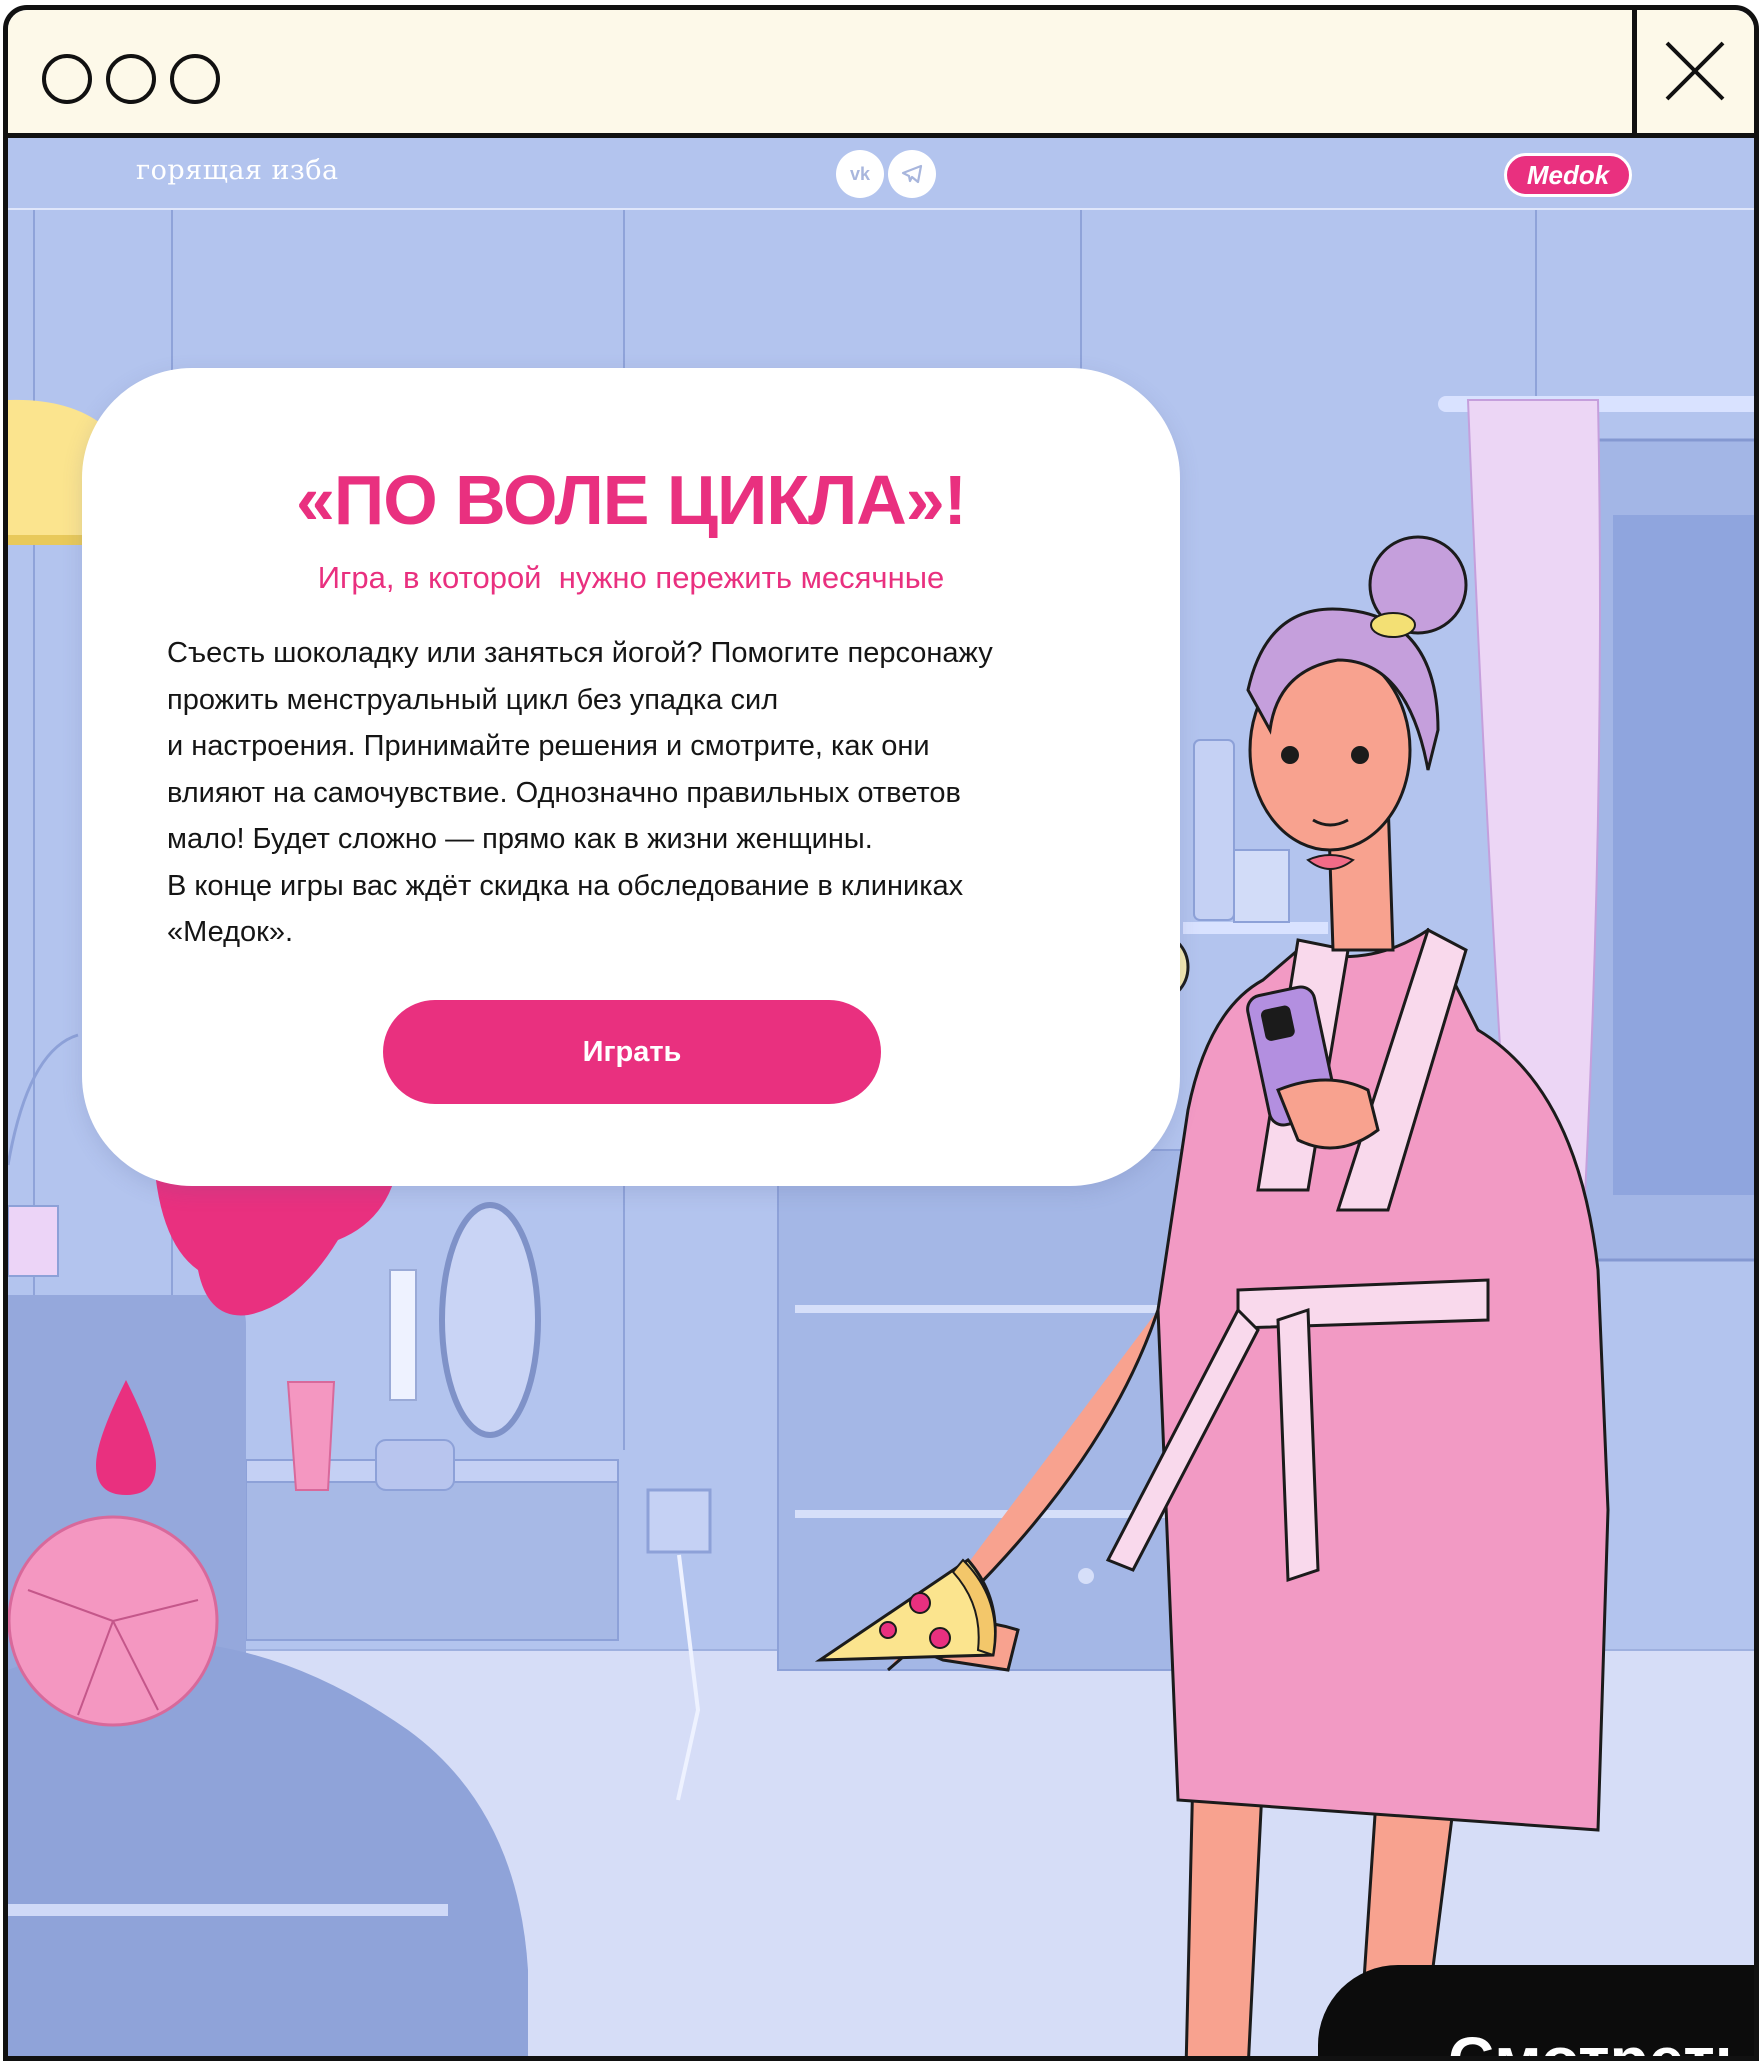  What do you see at coordinates (237, 170) in the screenshot?
I see `brand-logo: горящая изба` at bounding box center [237, 170].